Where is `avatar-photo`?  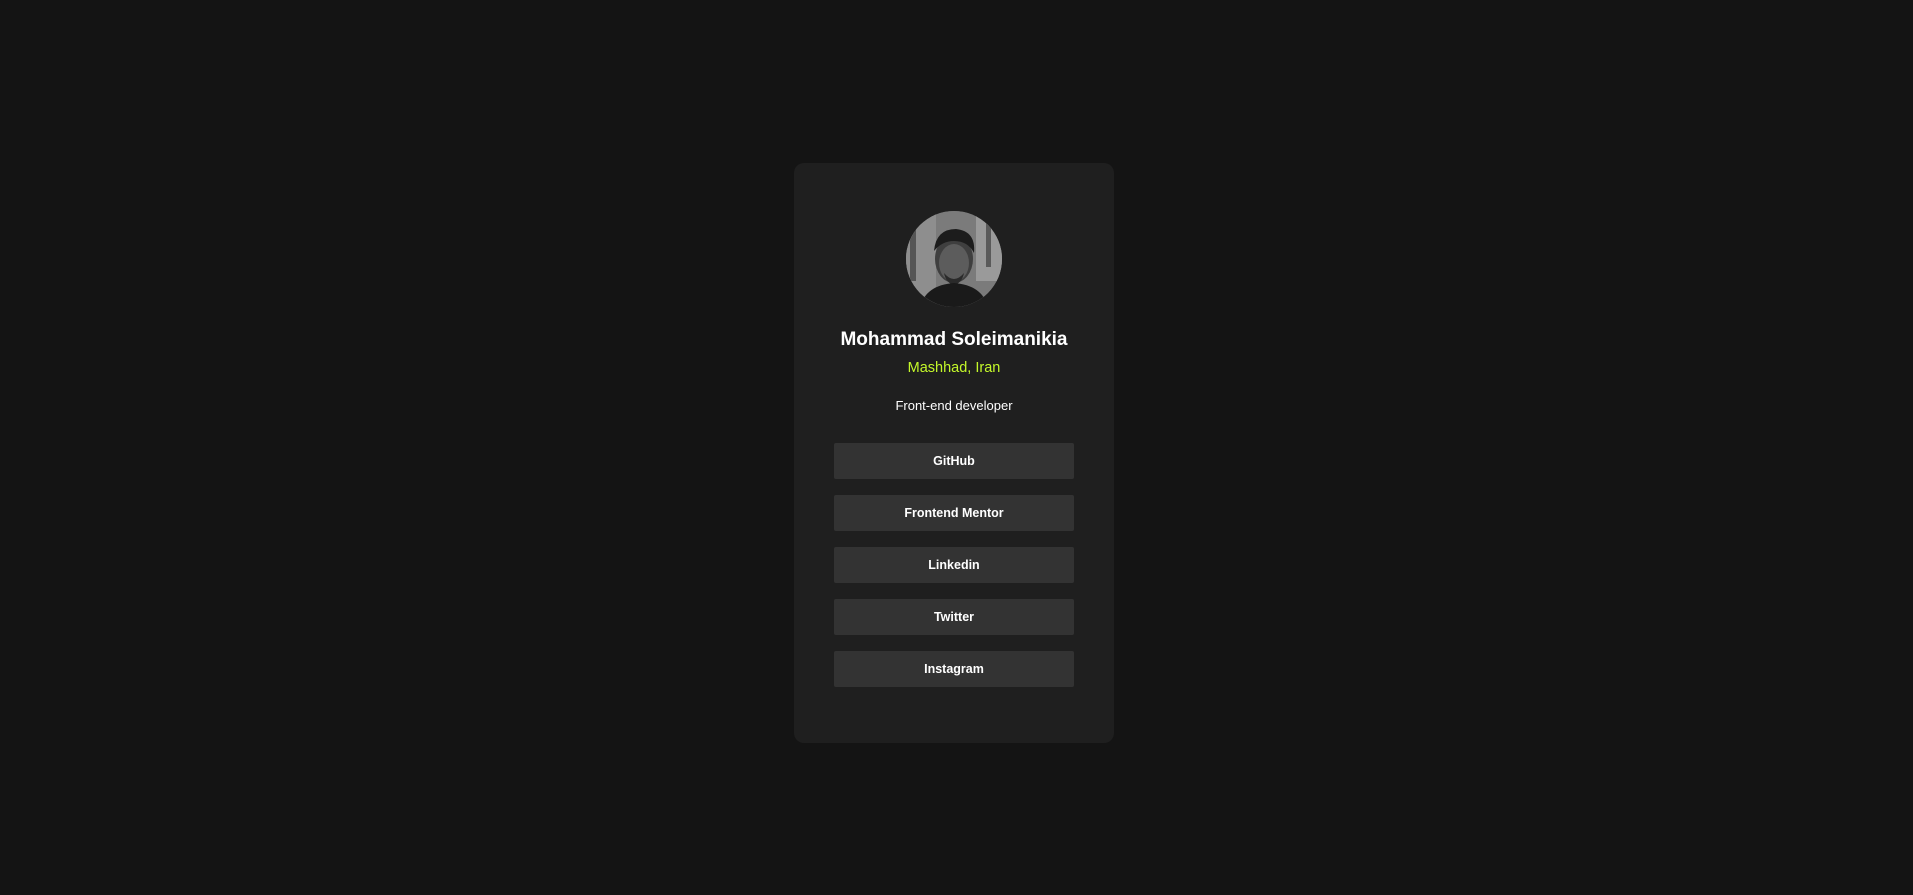 avatar-photo is located at coordinates (954, 259).